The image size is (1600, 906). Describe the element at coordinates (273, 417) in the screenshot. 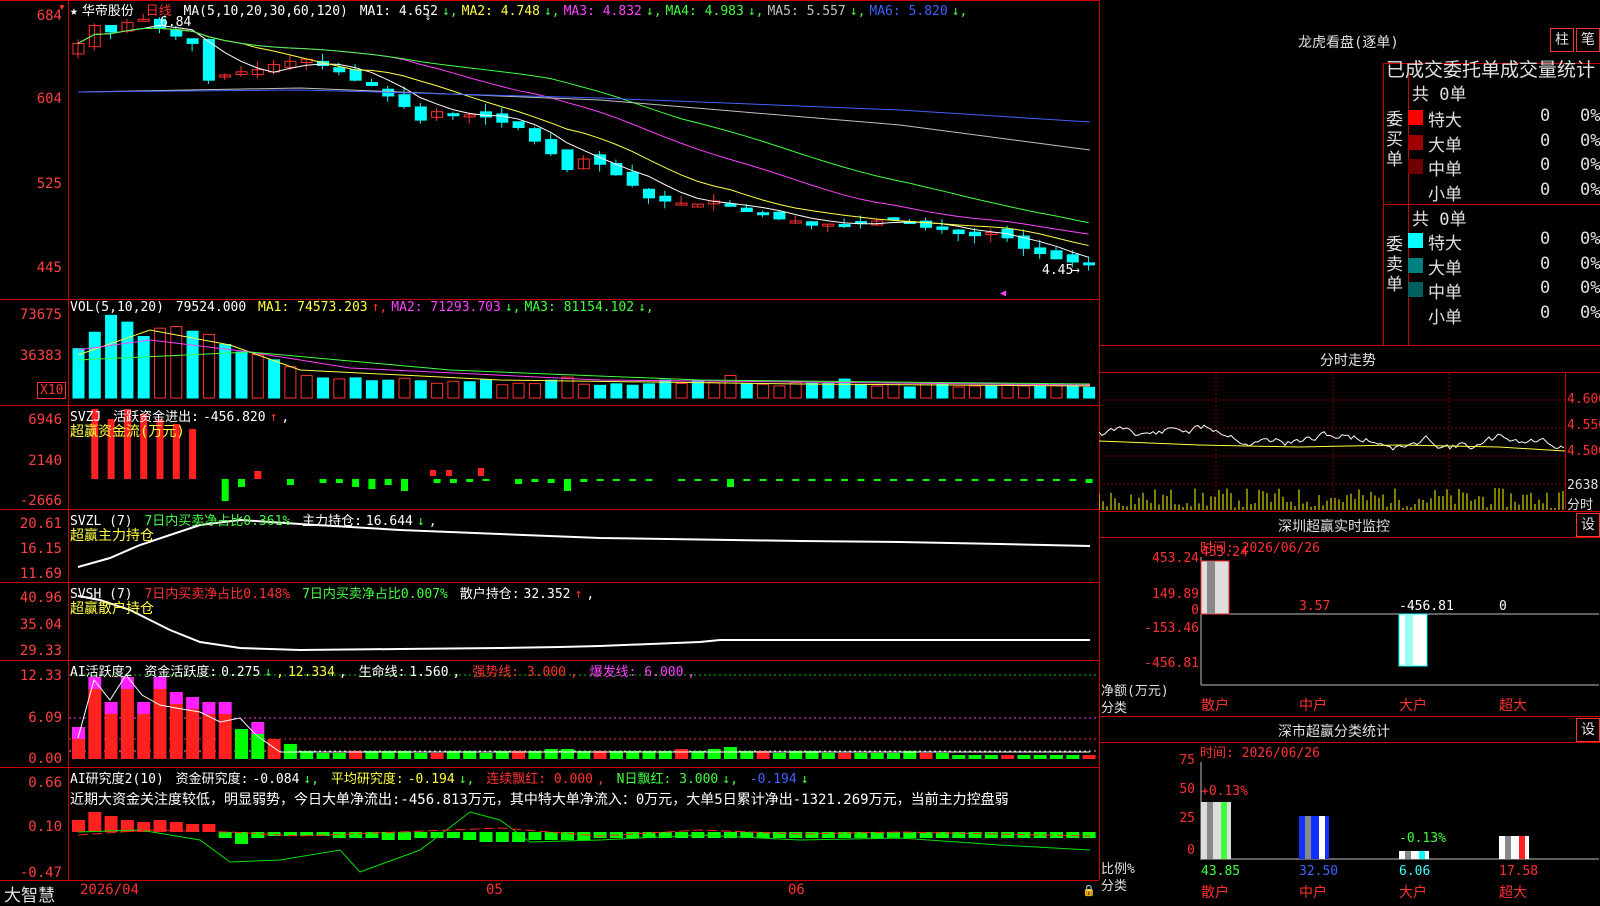

I see `svzj-arrow: ↑` at that location.